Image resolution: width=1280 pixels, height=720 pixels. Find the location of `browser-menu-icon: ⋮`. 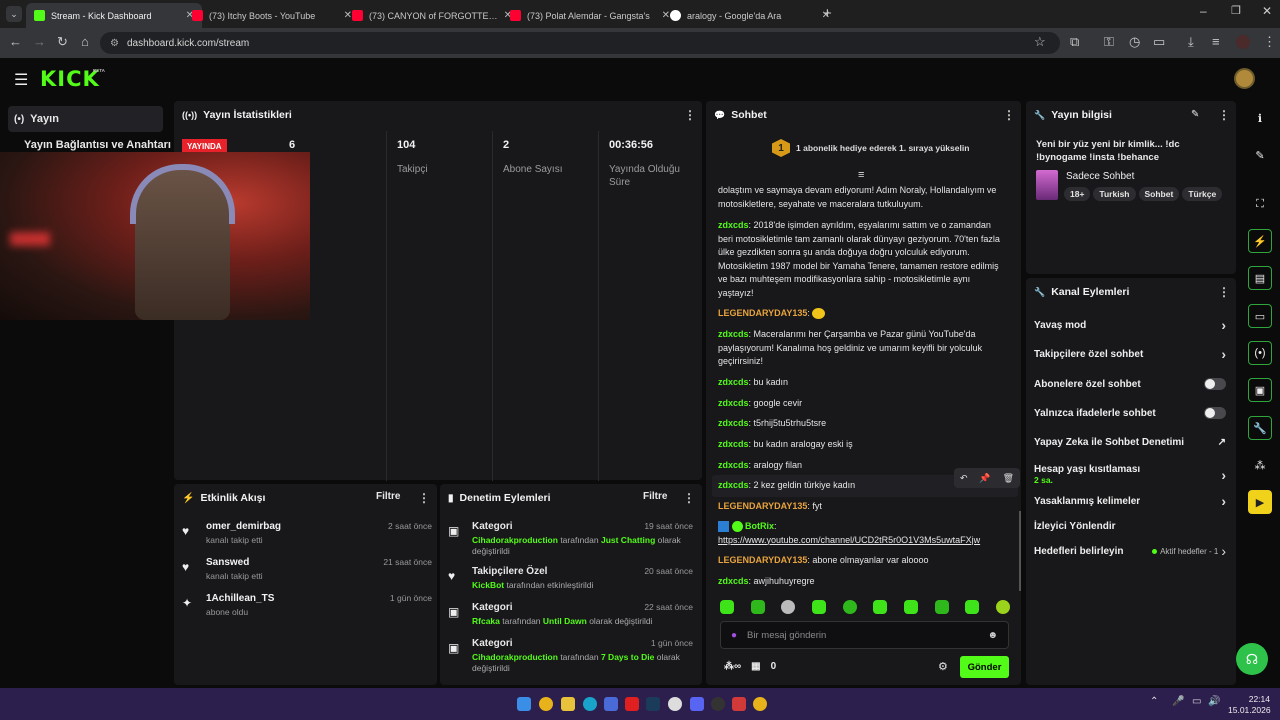

browser-menu-icon: ⋮ is located at coordinates (1269, 42).